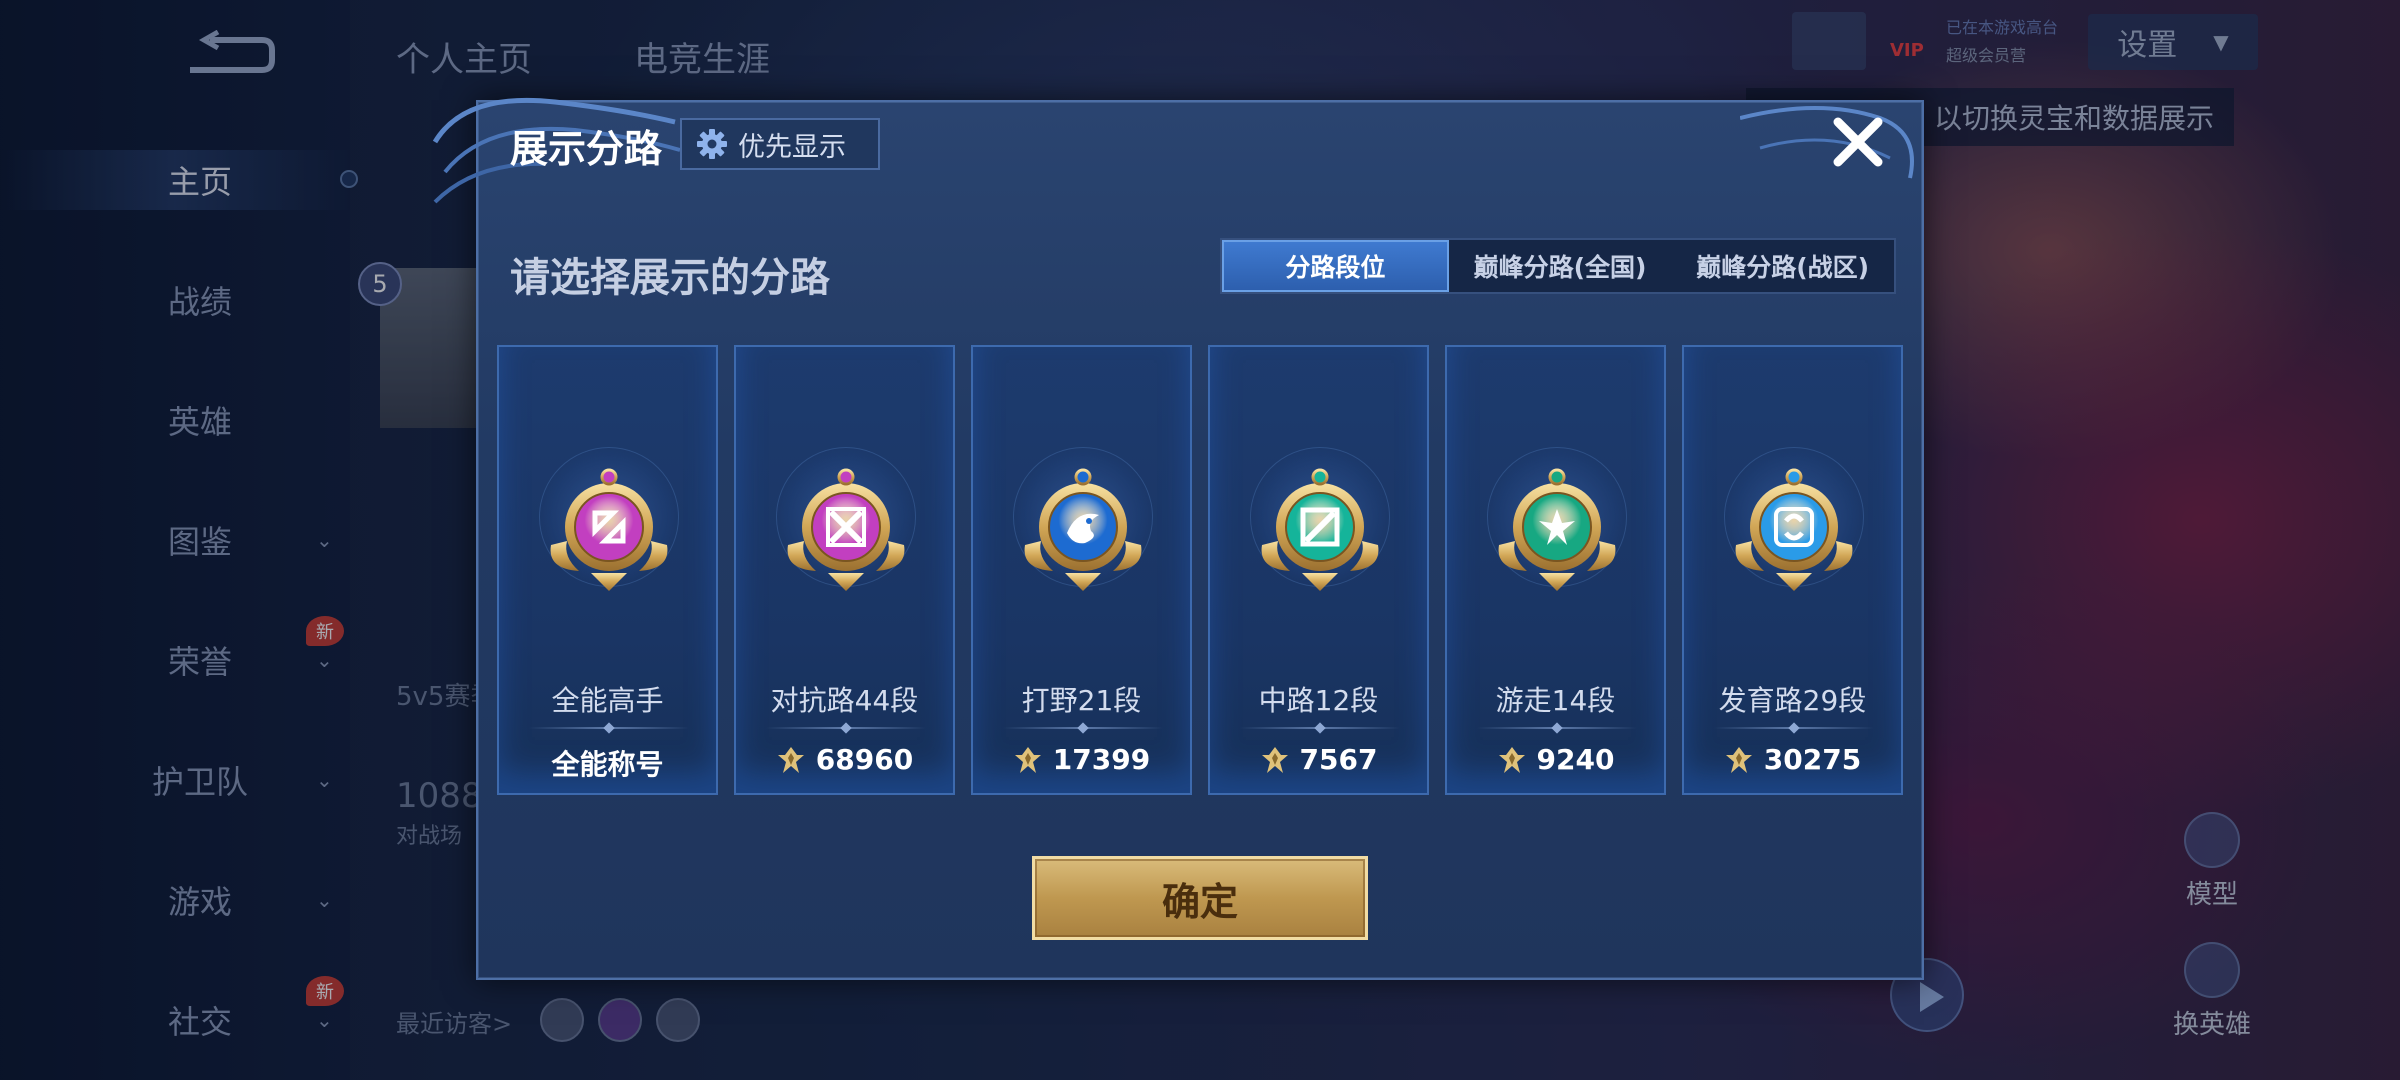 The image size is (2400, 1080). I want to click on route-score: 9240, so click(1555, 759).